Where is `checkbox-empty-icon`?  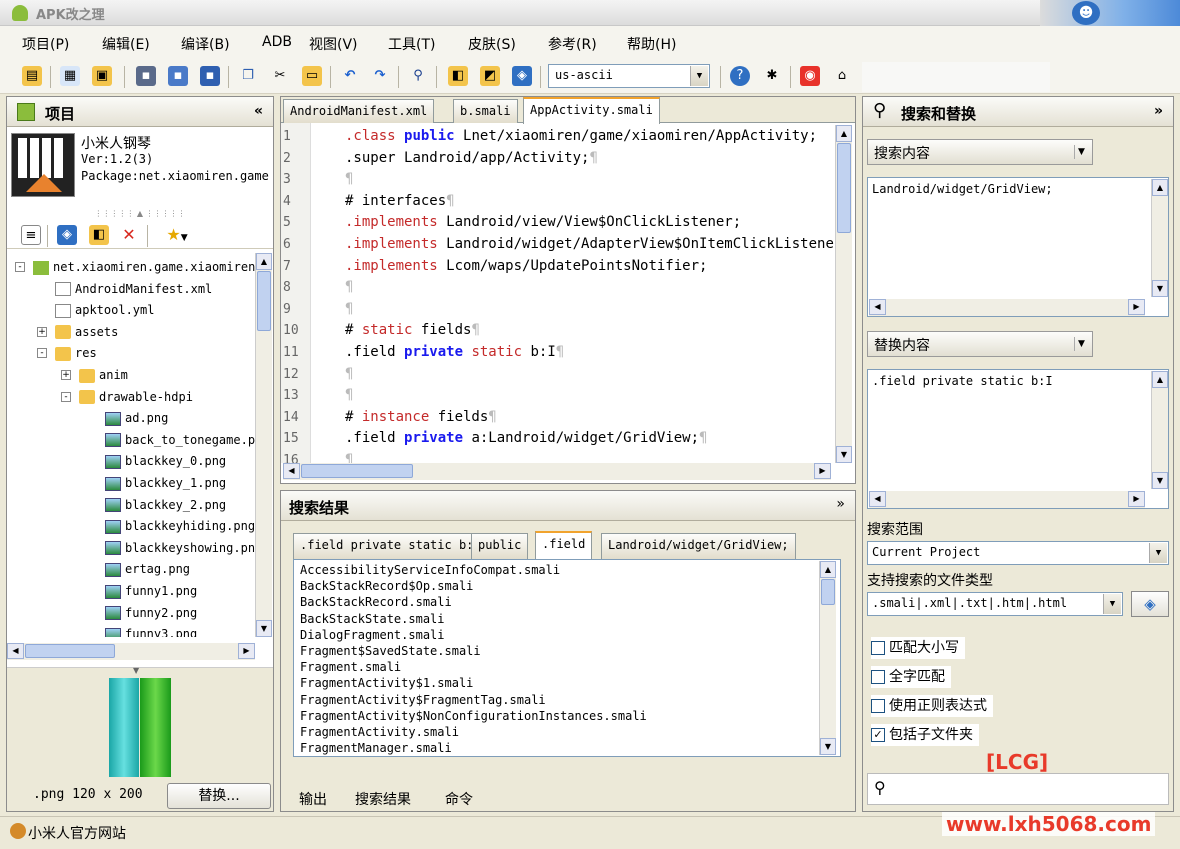 checkbox-empty-icon is located at coordinates (878, 677).